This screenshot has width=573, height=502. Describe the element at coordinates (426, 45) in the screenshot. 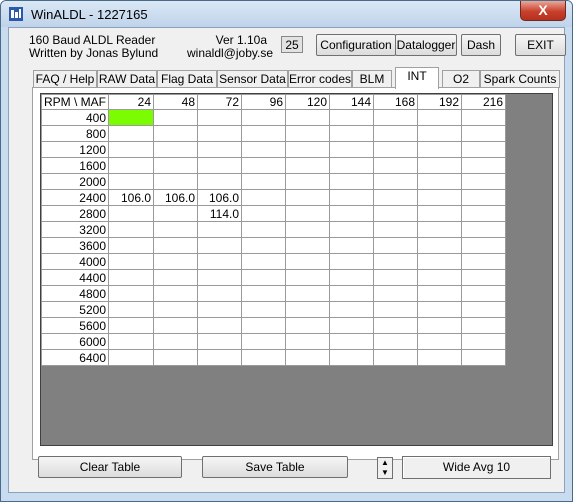

I see `datalogger-button: Datalogger` at that location.